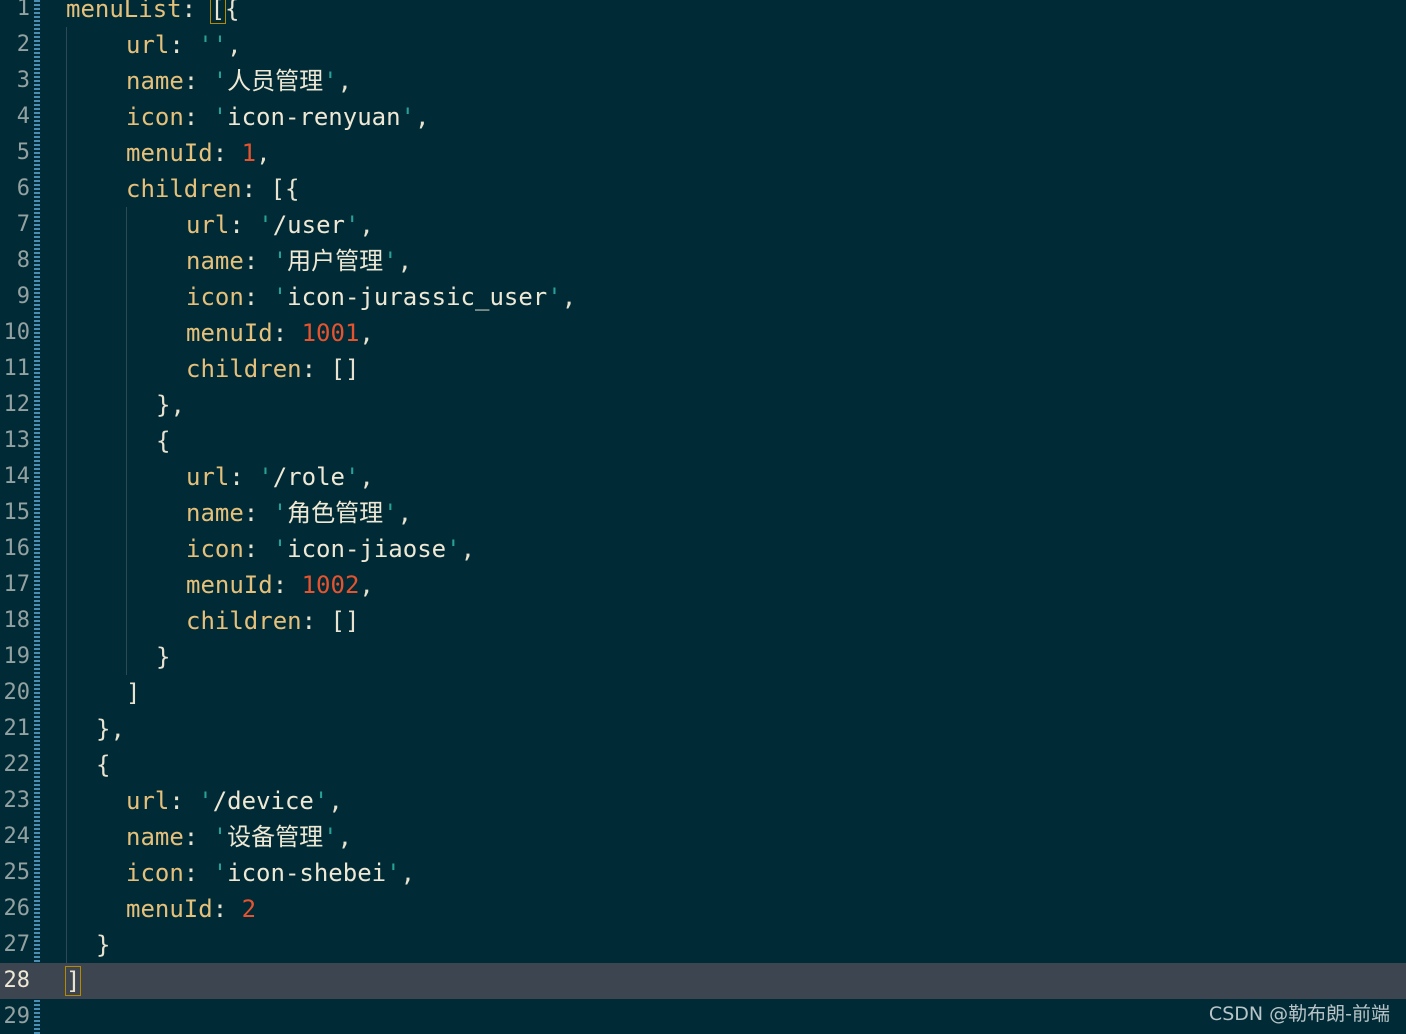 The width and height of the screenshot is (1406, 1034). I want to click on line-number: 9, so click(23, 296).